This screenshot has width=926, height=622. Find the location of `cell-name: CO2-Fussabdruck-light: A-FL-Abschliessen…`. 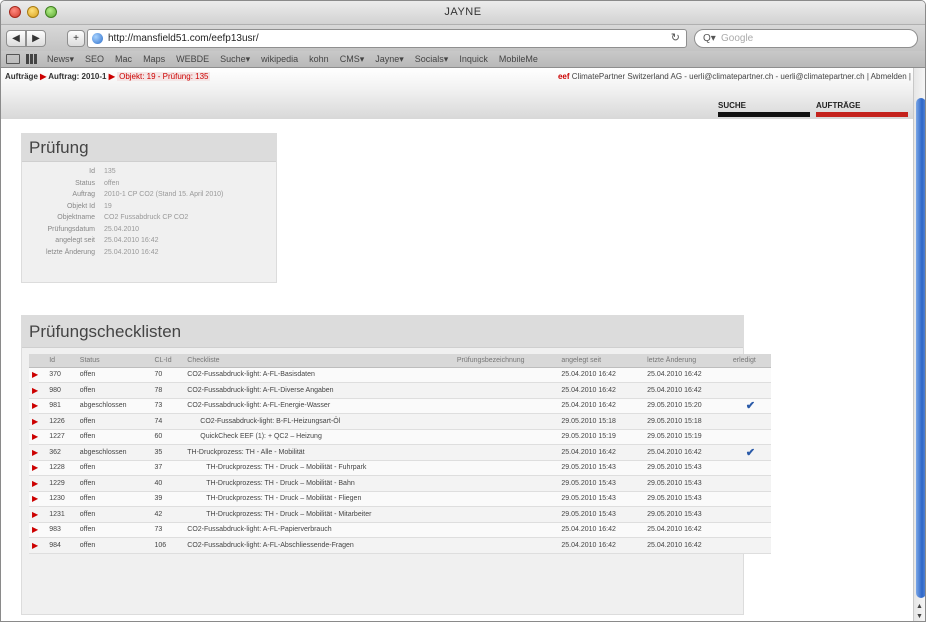

cell-name: CO2-Fussabdruck-light: A-FL-Abschliessen… is located at coordinates (319, 545).